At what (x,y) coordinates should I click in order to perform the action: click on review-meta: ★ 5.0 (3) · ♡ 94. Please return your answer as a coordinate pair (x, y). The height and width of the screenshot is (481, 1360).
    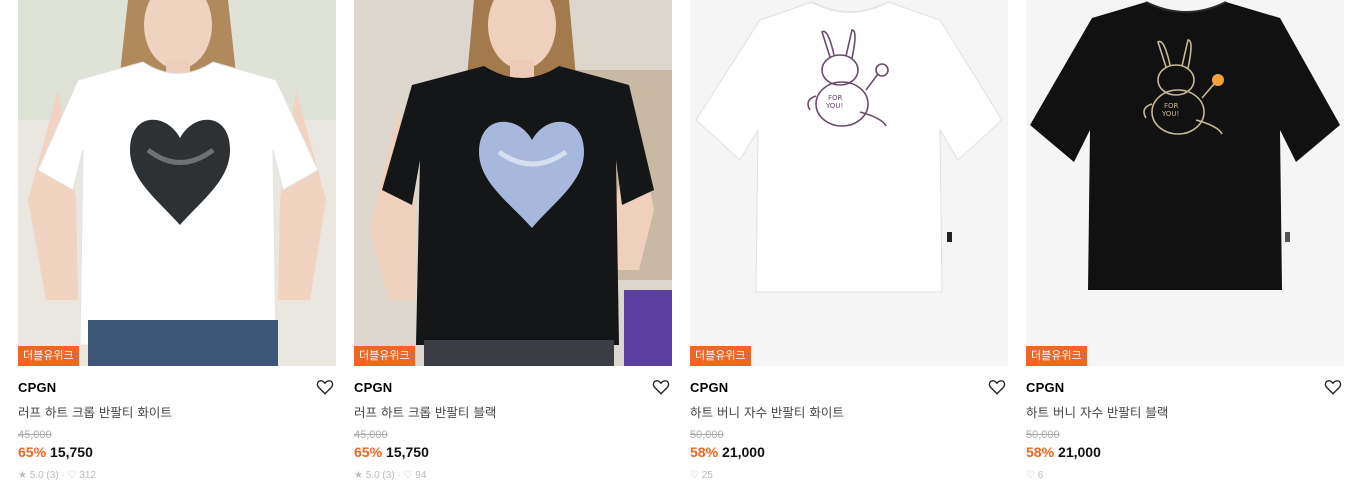
    Looking at the image, I should click on (390, 475).